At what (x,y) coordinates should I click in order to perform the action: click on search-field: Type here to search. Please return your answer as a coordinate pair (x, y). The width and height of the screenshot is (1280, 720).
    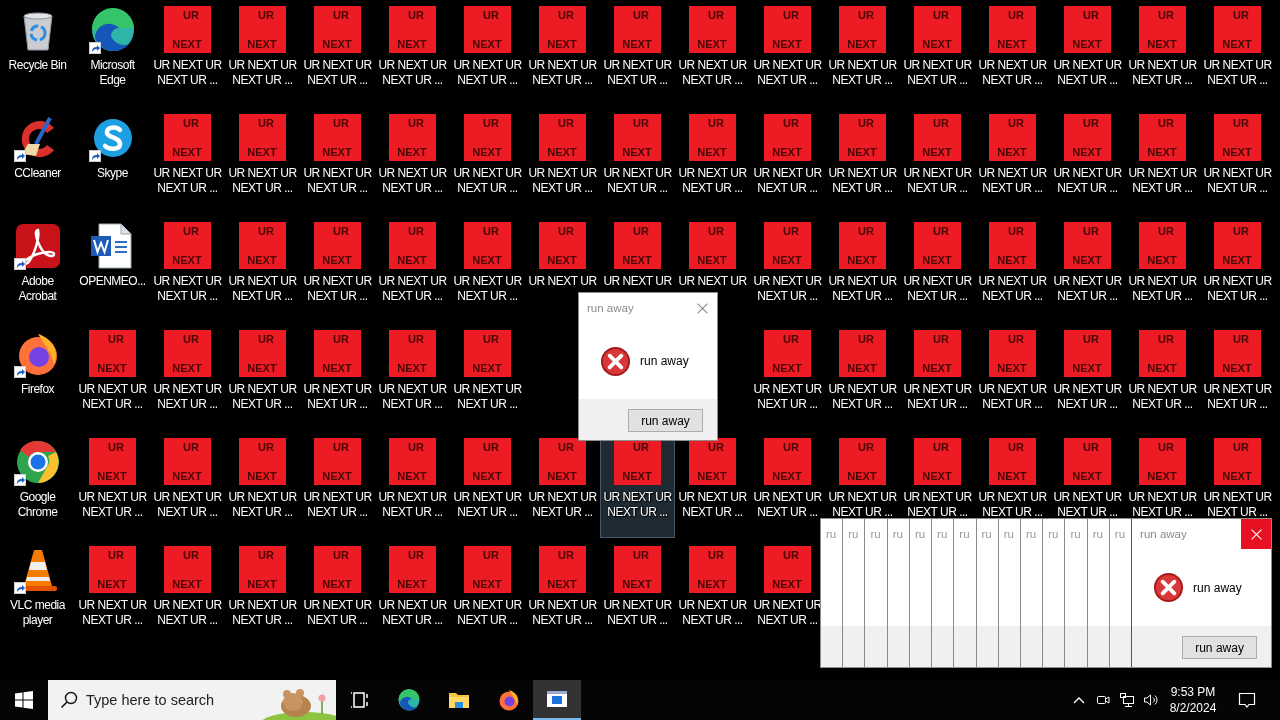
    Looking at the image, I should click on (166, 700).